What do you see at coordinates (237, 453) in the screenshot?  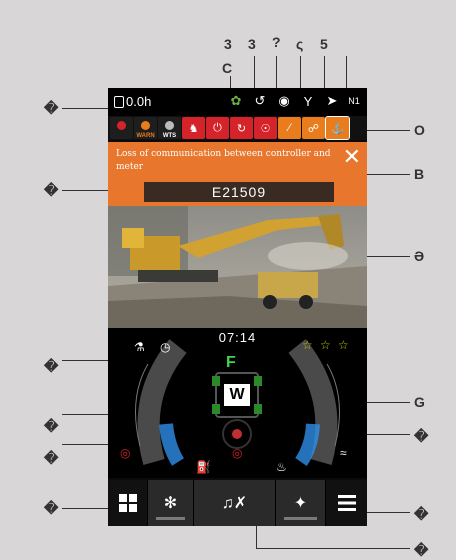 I see `brake-icon: ◎` at bounding box center [237, 453].